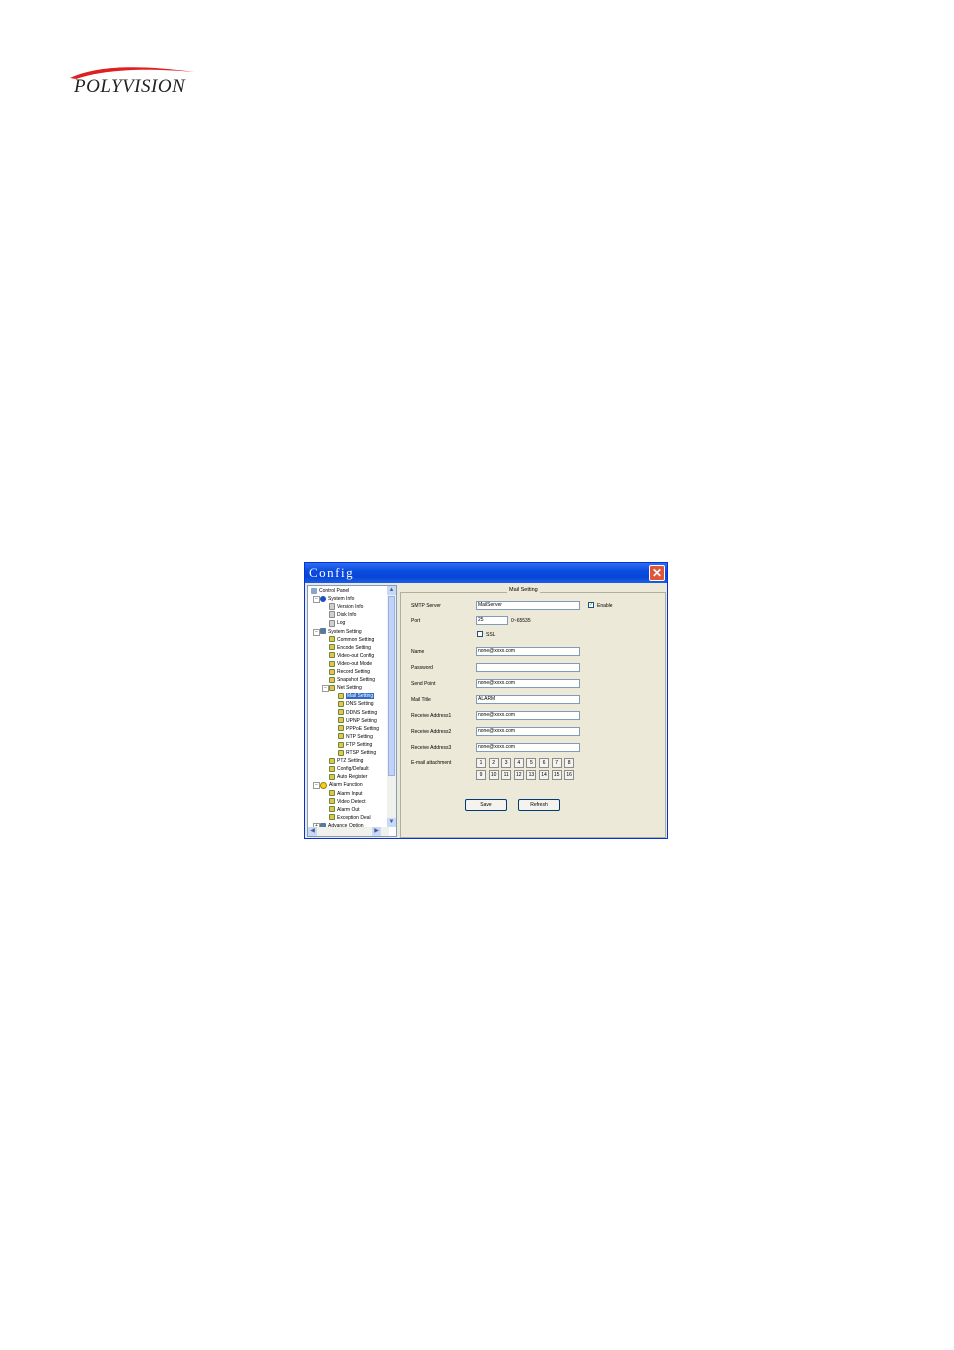 The height and width of the screenshot is (1350, 954). I want to click on close-button: ✕, so click(657, 573).